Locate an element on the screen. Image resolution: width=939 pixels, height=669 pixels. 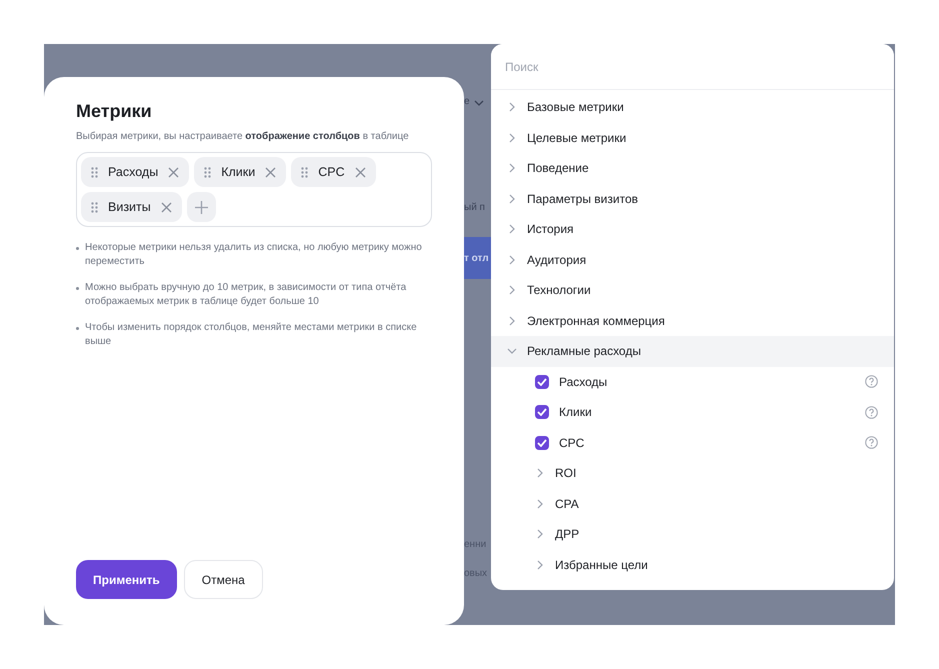
category-item: История is located at coordinates (692, 229).